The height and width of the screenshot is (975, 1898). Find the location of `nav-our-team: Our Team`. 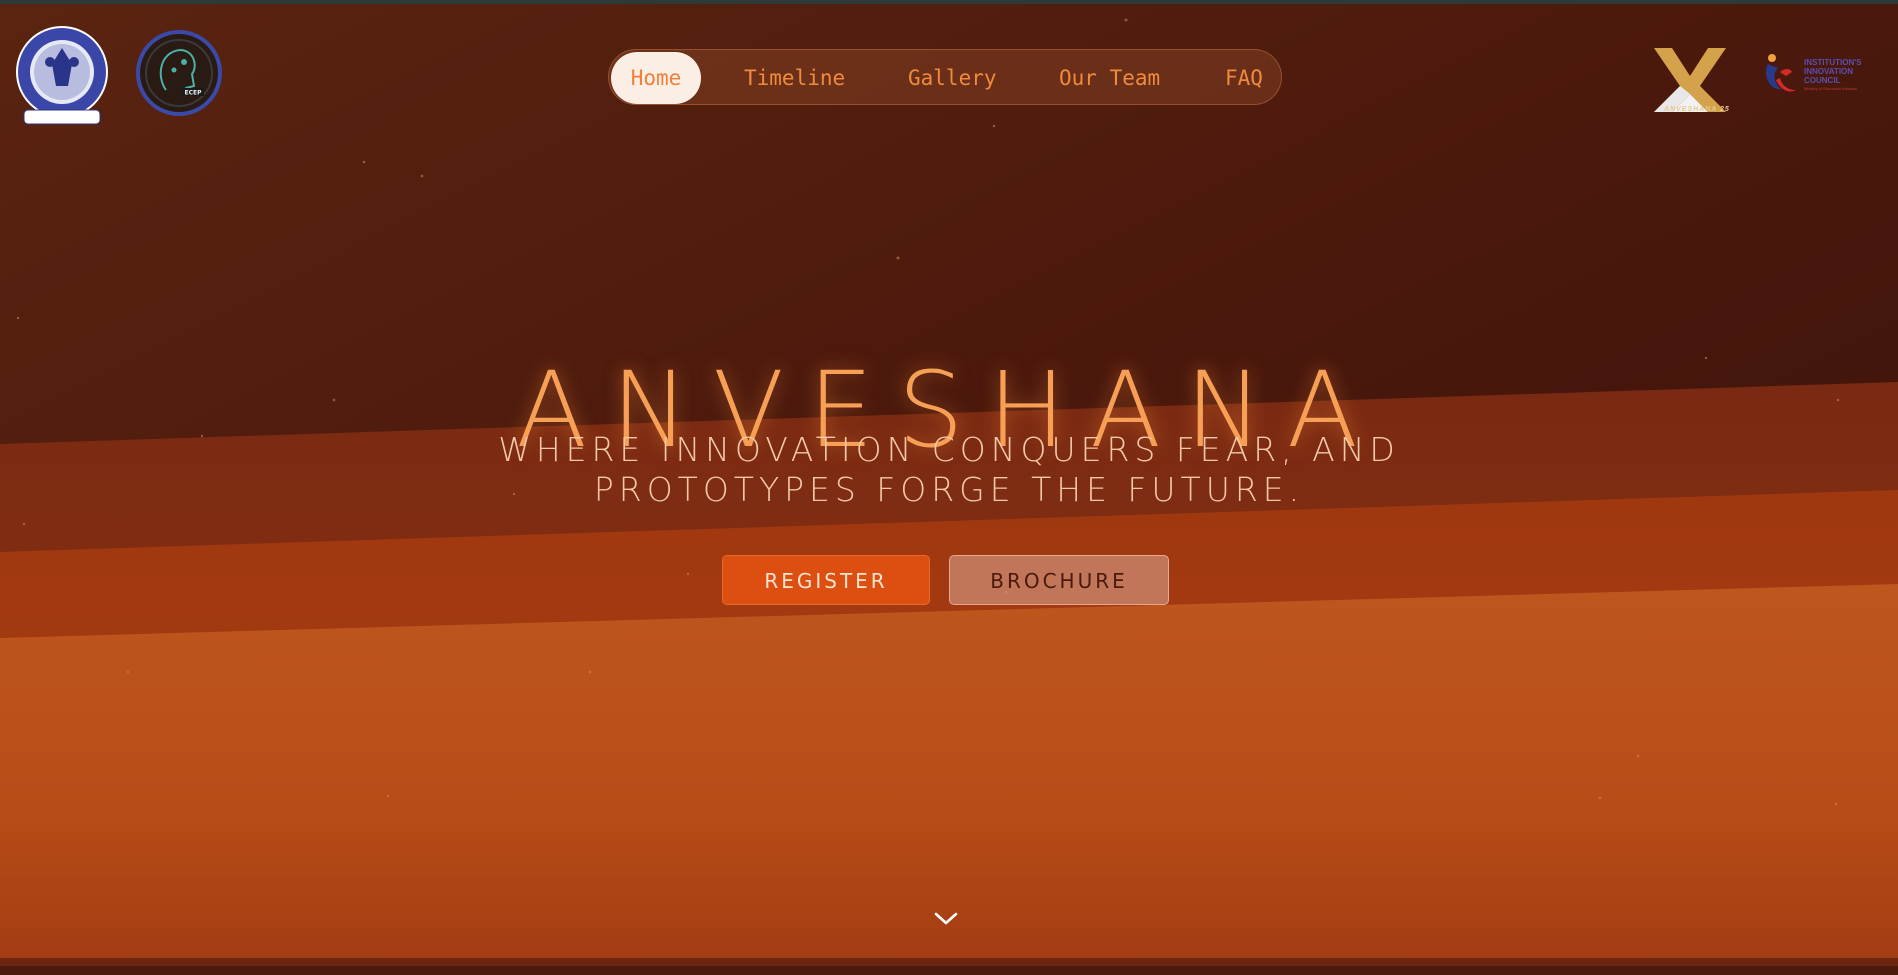

nav-our-team: Our Team is located at coordinates (1109, 78).